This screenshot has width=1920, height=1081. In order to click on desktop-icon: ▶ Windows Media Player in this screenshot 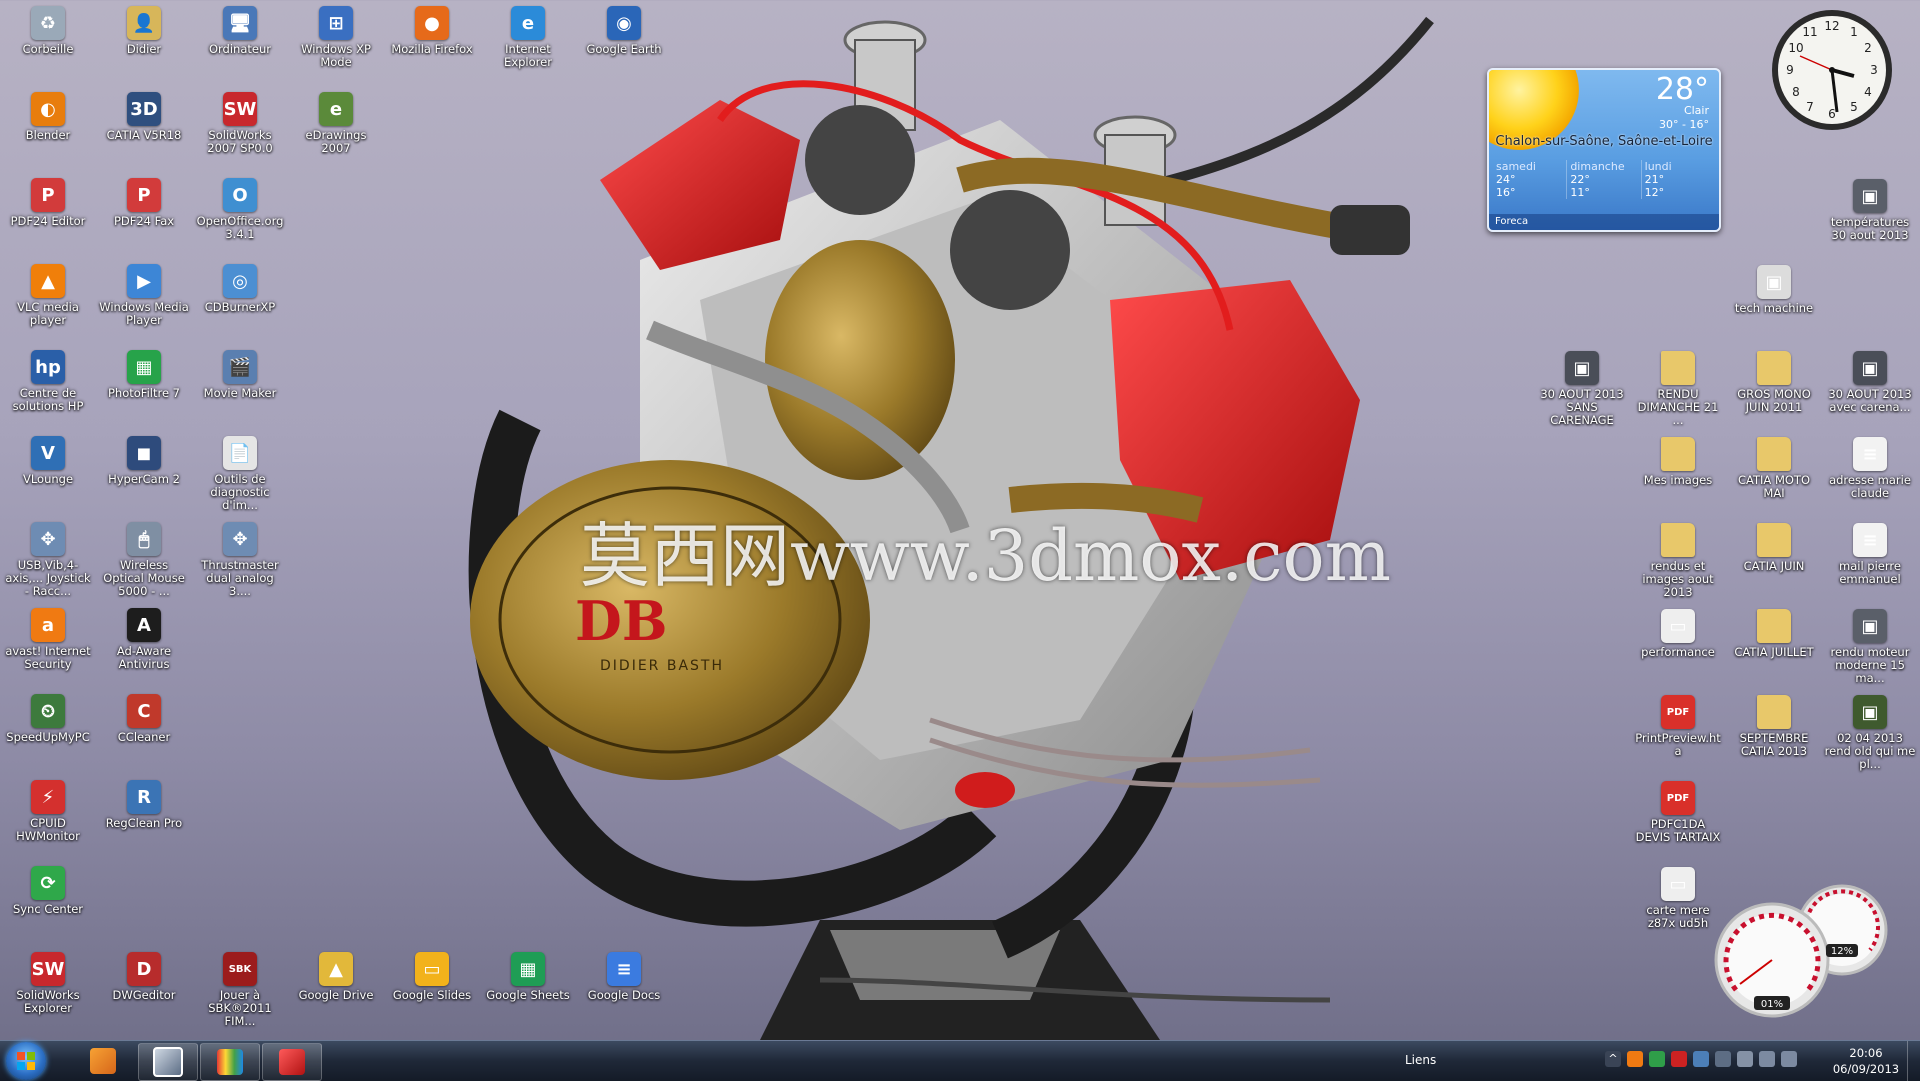, I will do `click(144, 295)`.